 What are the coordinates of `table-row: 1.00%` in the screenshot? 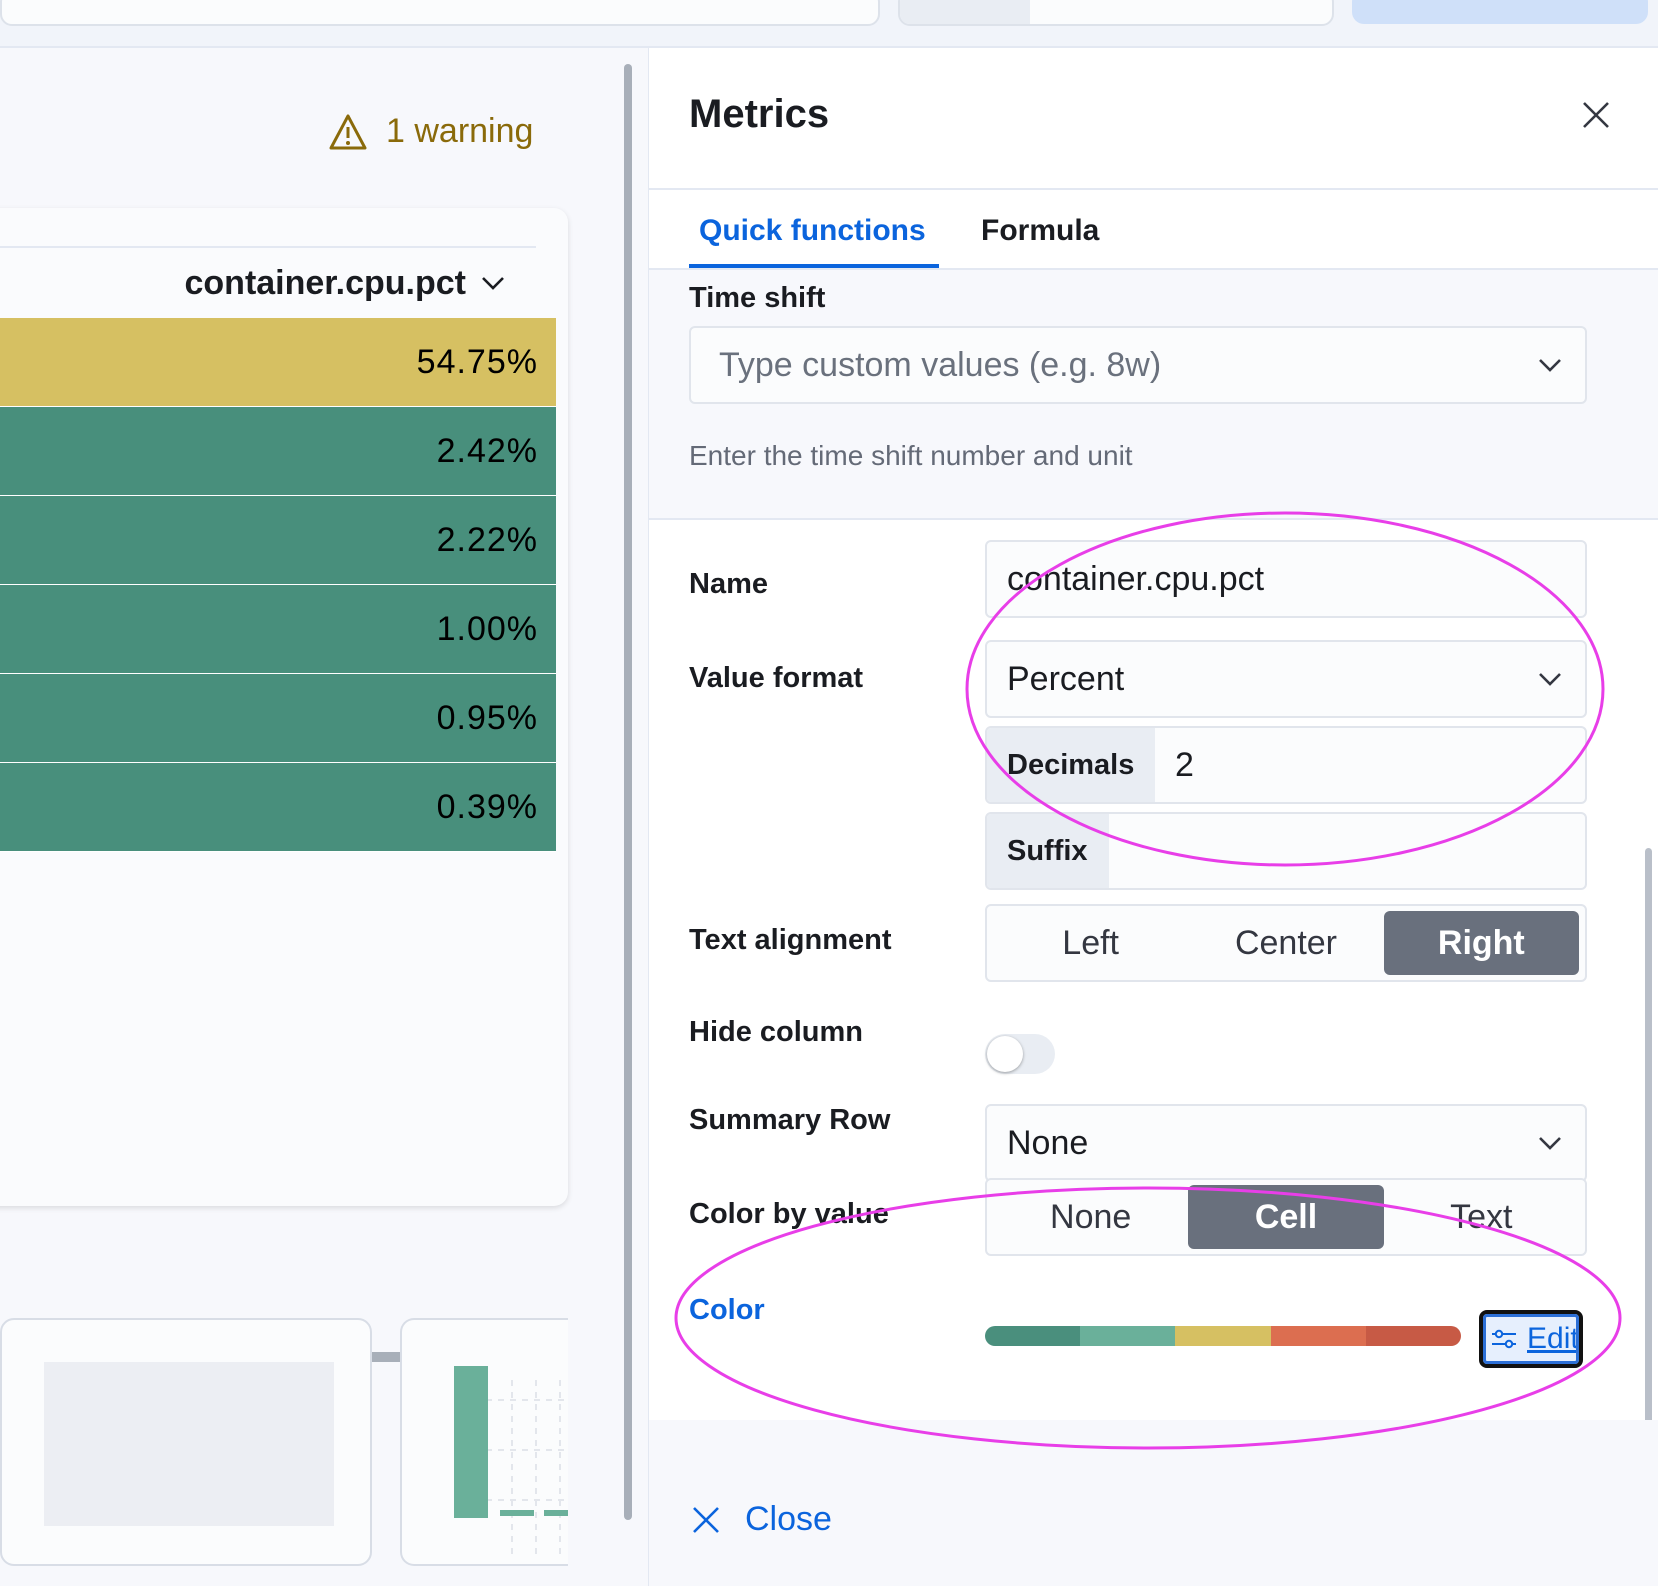 It's located at (278, 629).